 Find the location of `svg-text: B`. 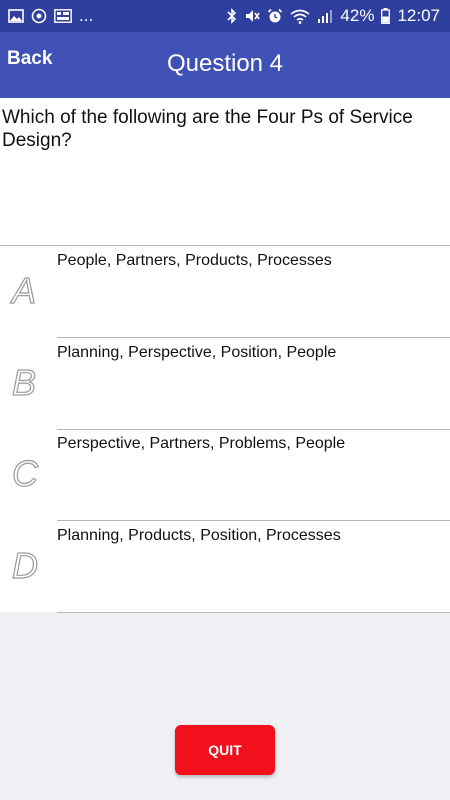

svg-text: B is located at coordinates (24, 382).